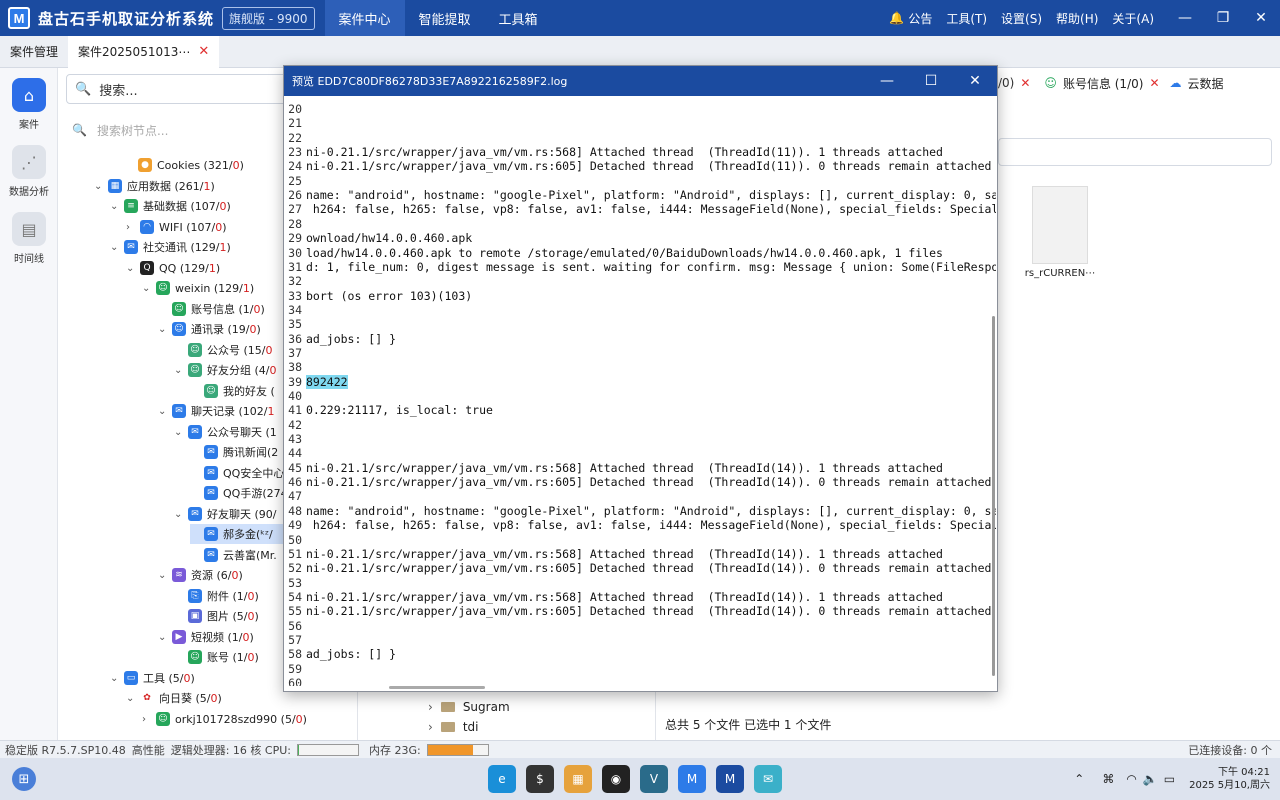 This screenshot has height=800, width=1280. Describe the element at coordinates (1108, 779) in the screenshot. I see `input-method-icon: ⌘` at that location.